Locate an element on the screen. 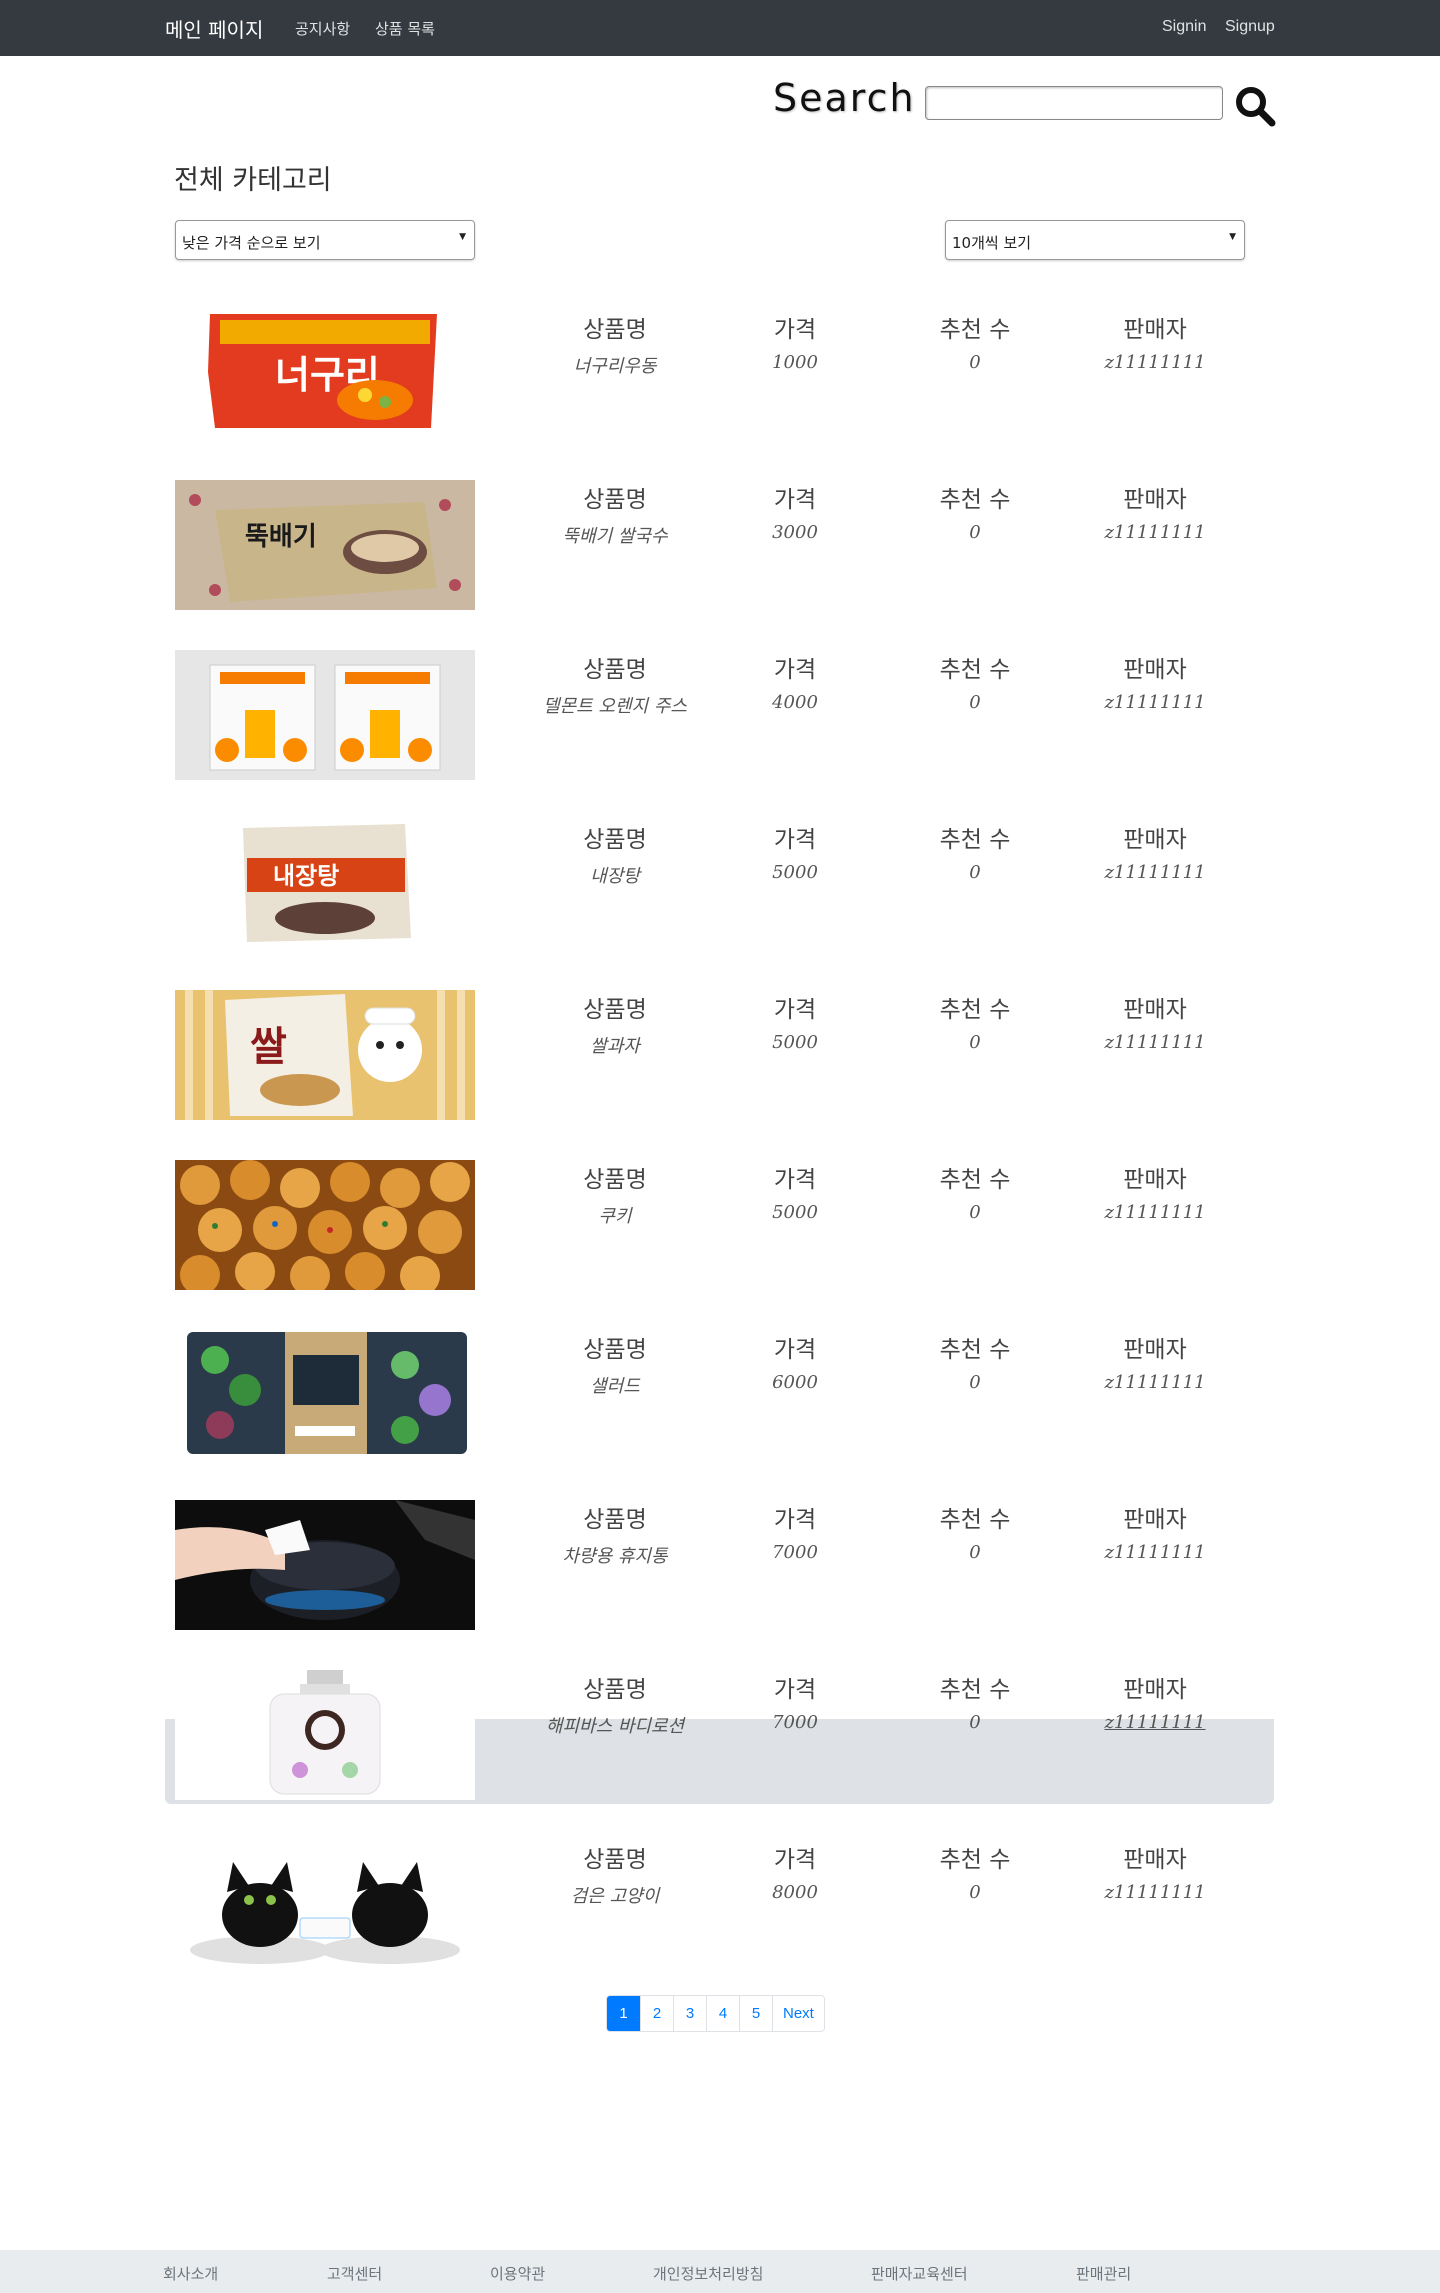 Image resolution: width=1440 pixels, height=2293 pixels. page-button-2: 2 is located at coordinates (656, 2013).